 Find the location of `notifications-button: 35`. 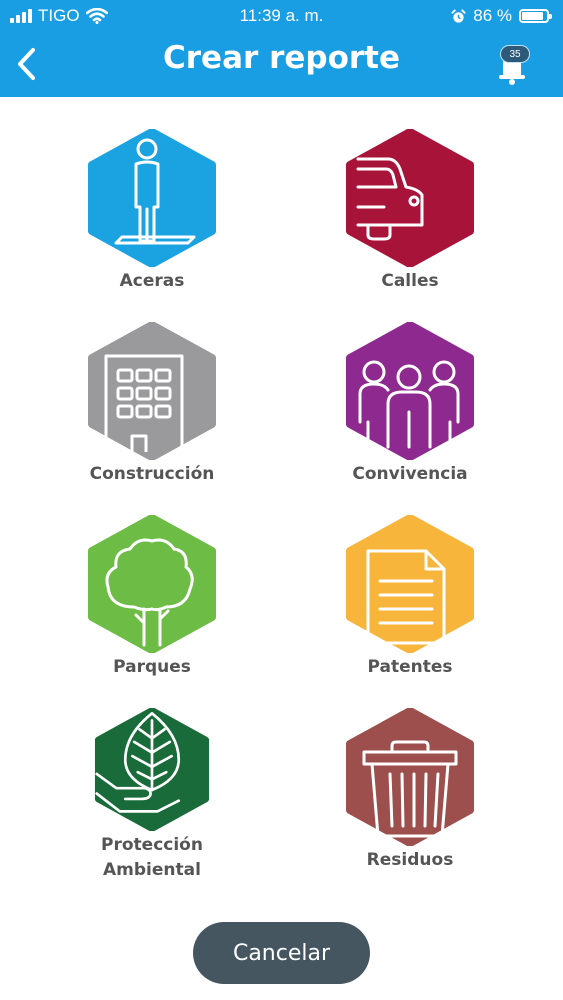

notifications-button: 35 is located at coordinates (512, 64).